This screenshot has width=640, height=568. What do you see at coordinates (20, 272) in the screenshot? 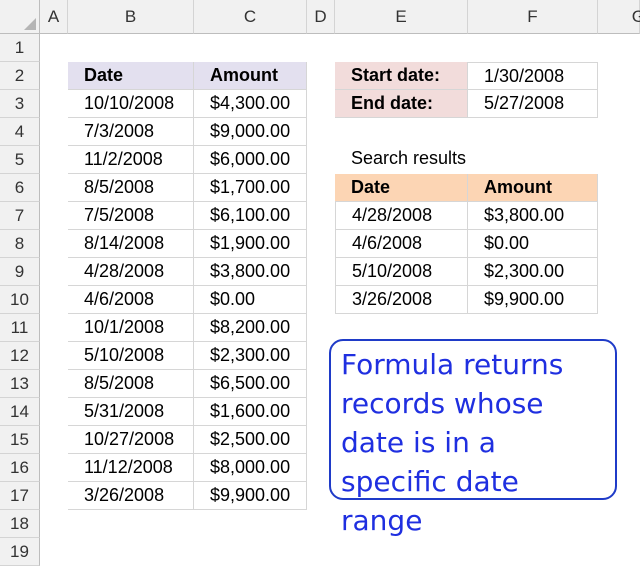
I see `row-header-9: 9` at bounding box center [20, 272].